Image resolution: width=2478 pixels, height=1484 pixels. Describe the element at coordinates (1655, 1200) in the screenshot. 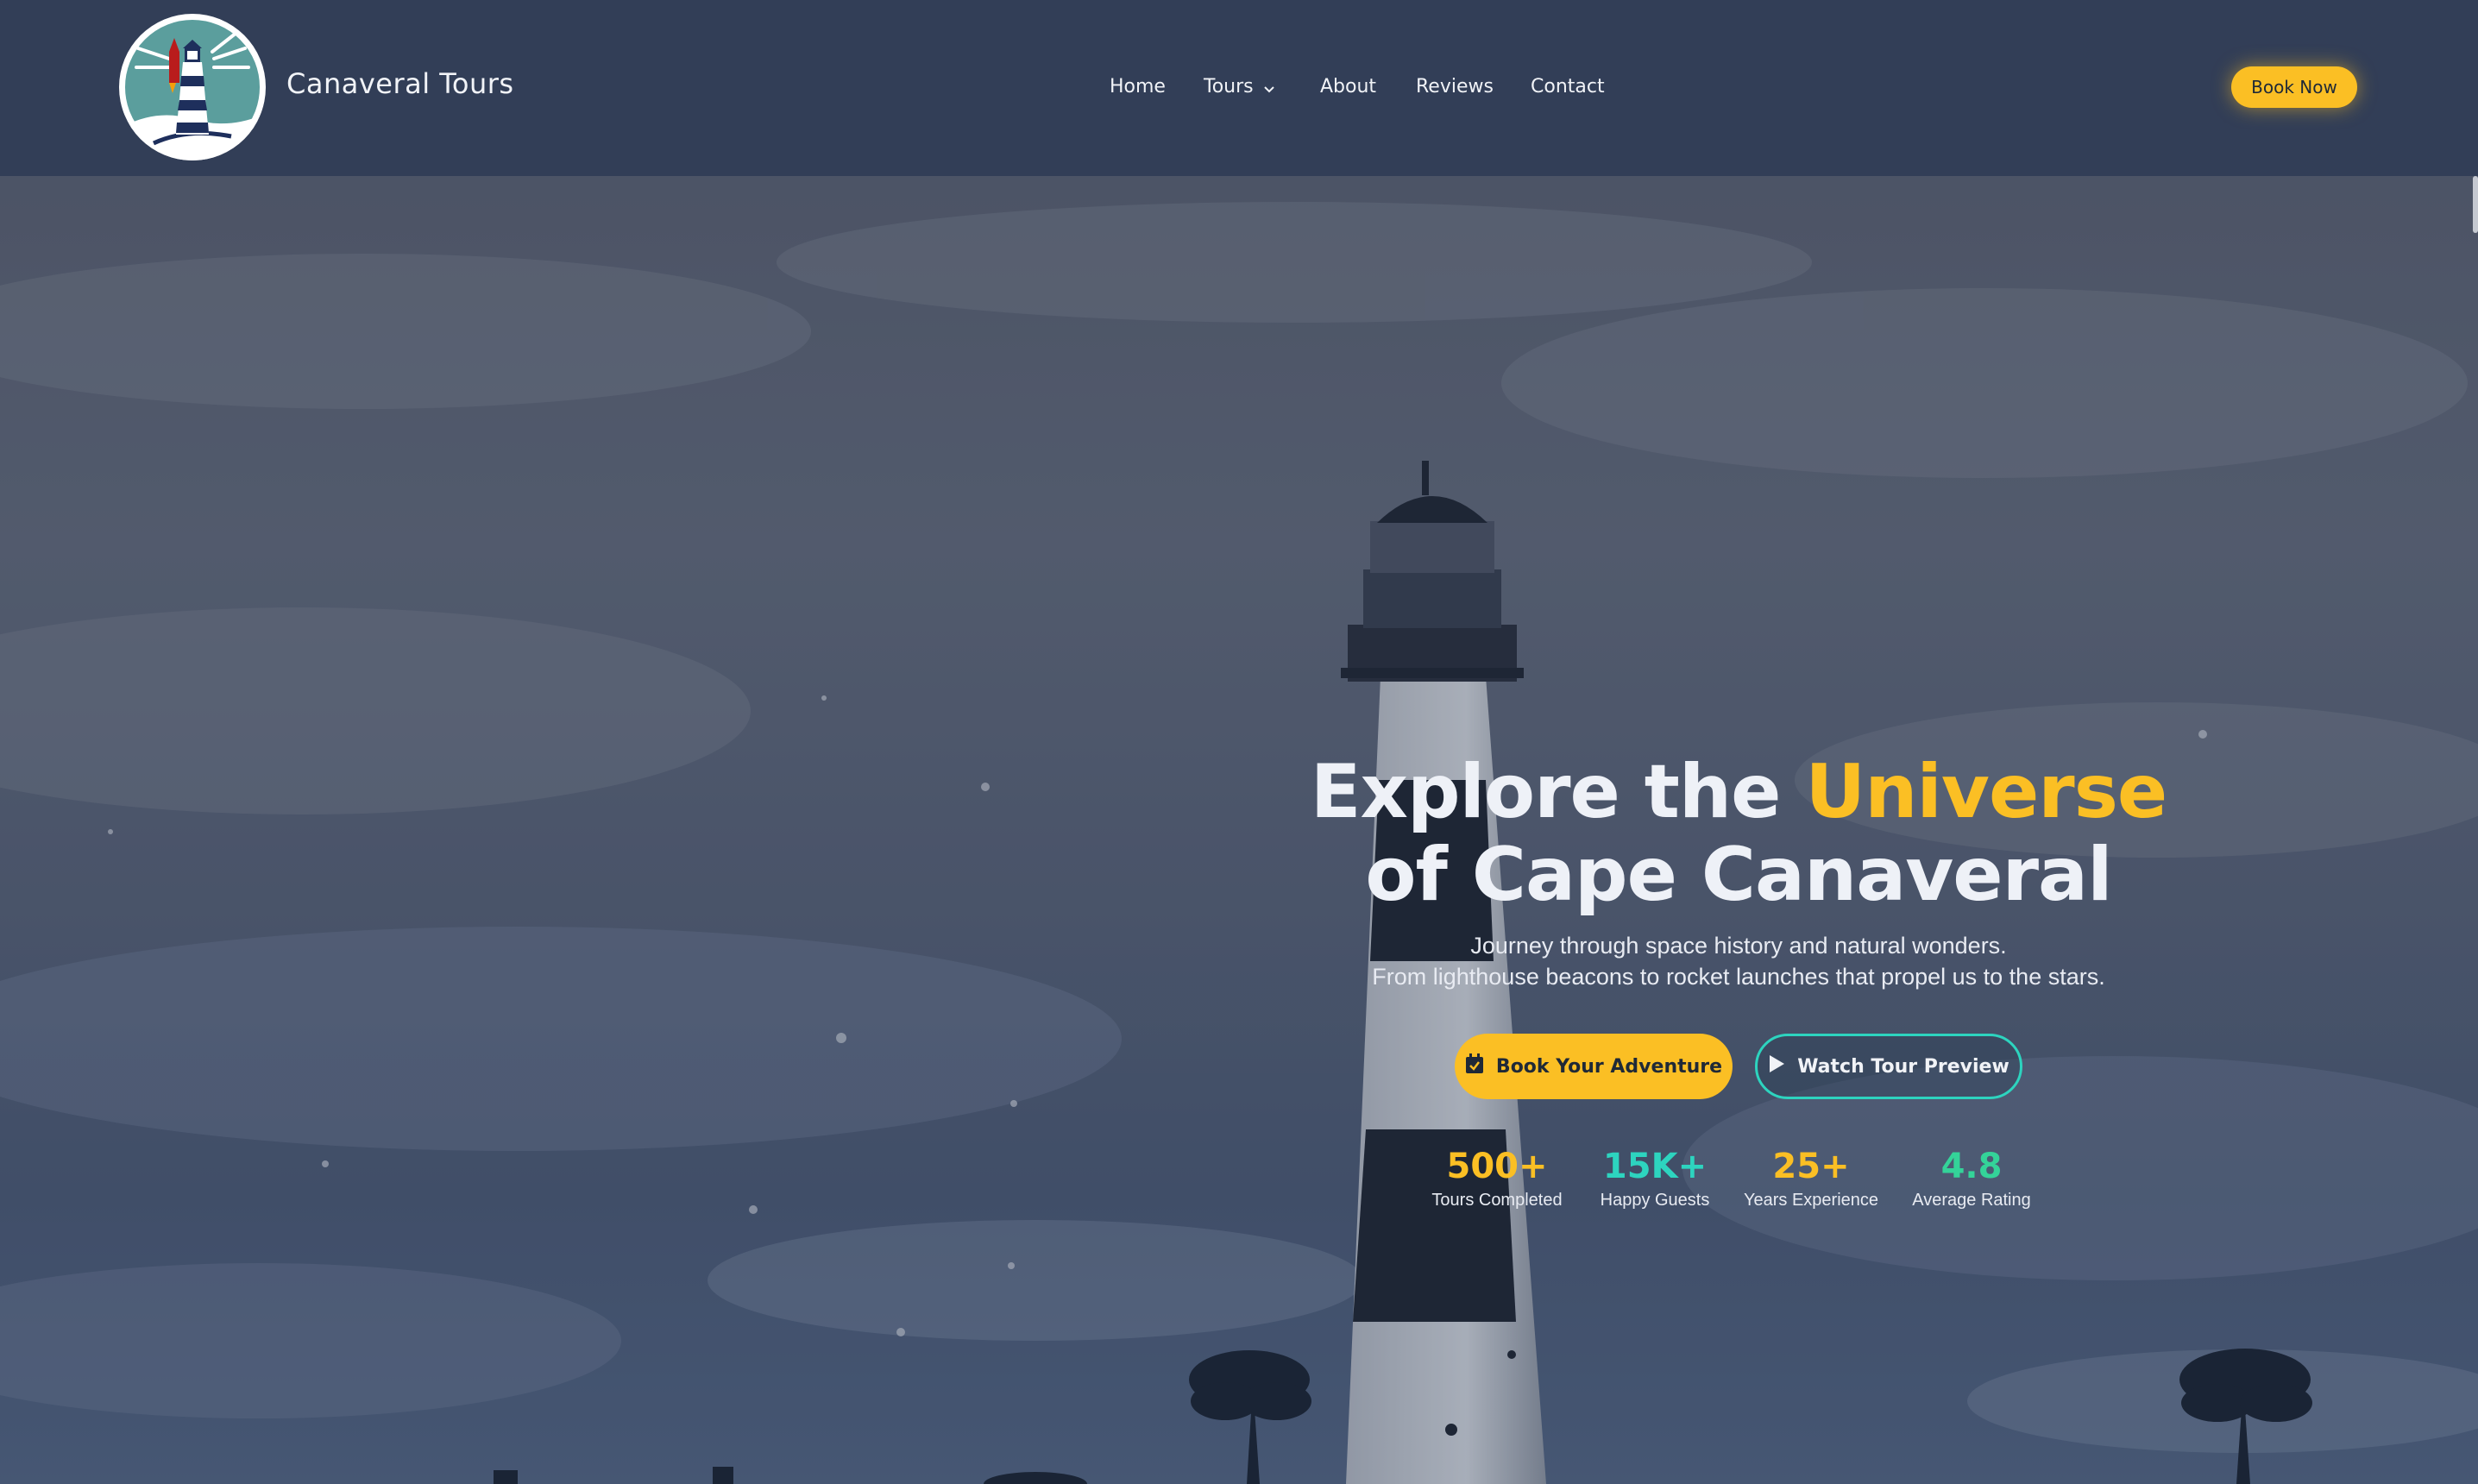

I see `stat-label: Happy Guests` at that location.